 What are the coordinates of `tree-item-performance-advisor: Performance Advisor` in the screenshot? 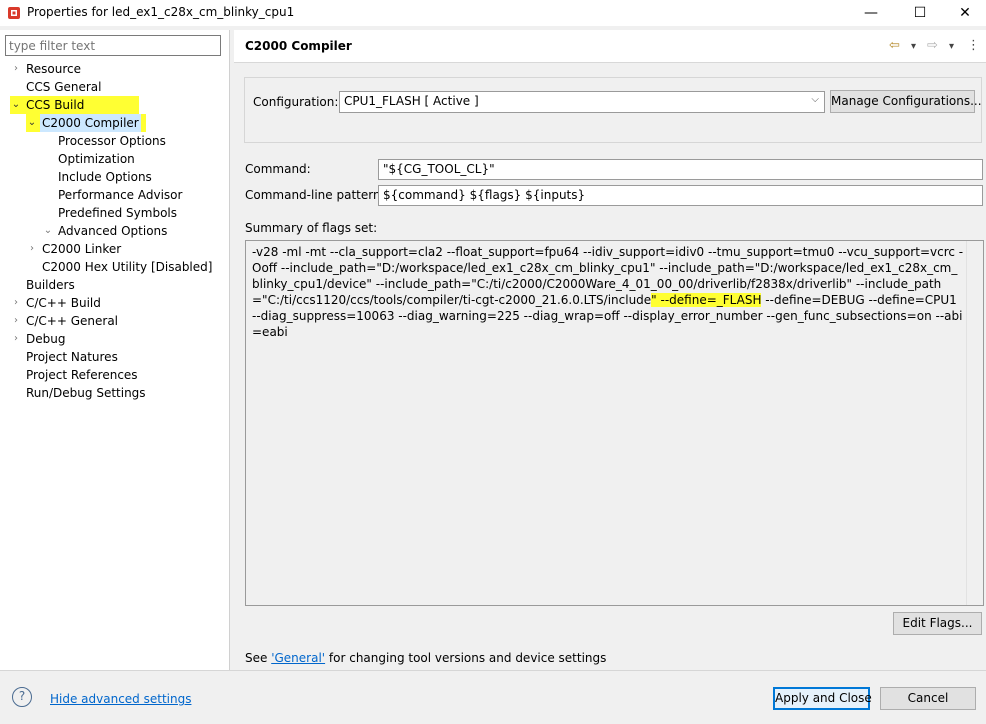 It's located at (120, 195).